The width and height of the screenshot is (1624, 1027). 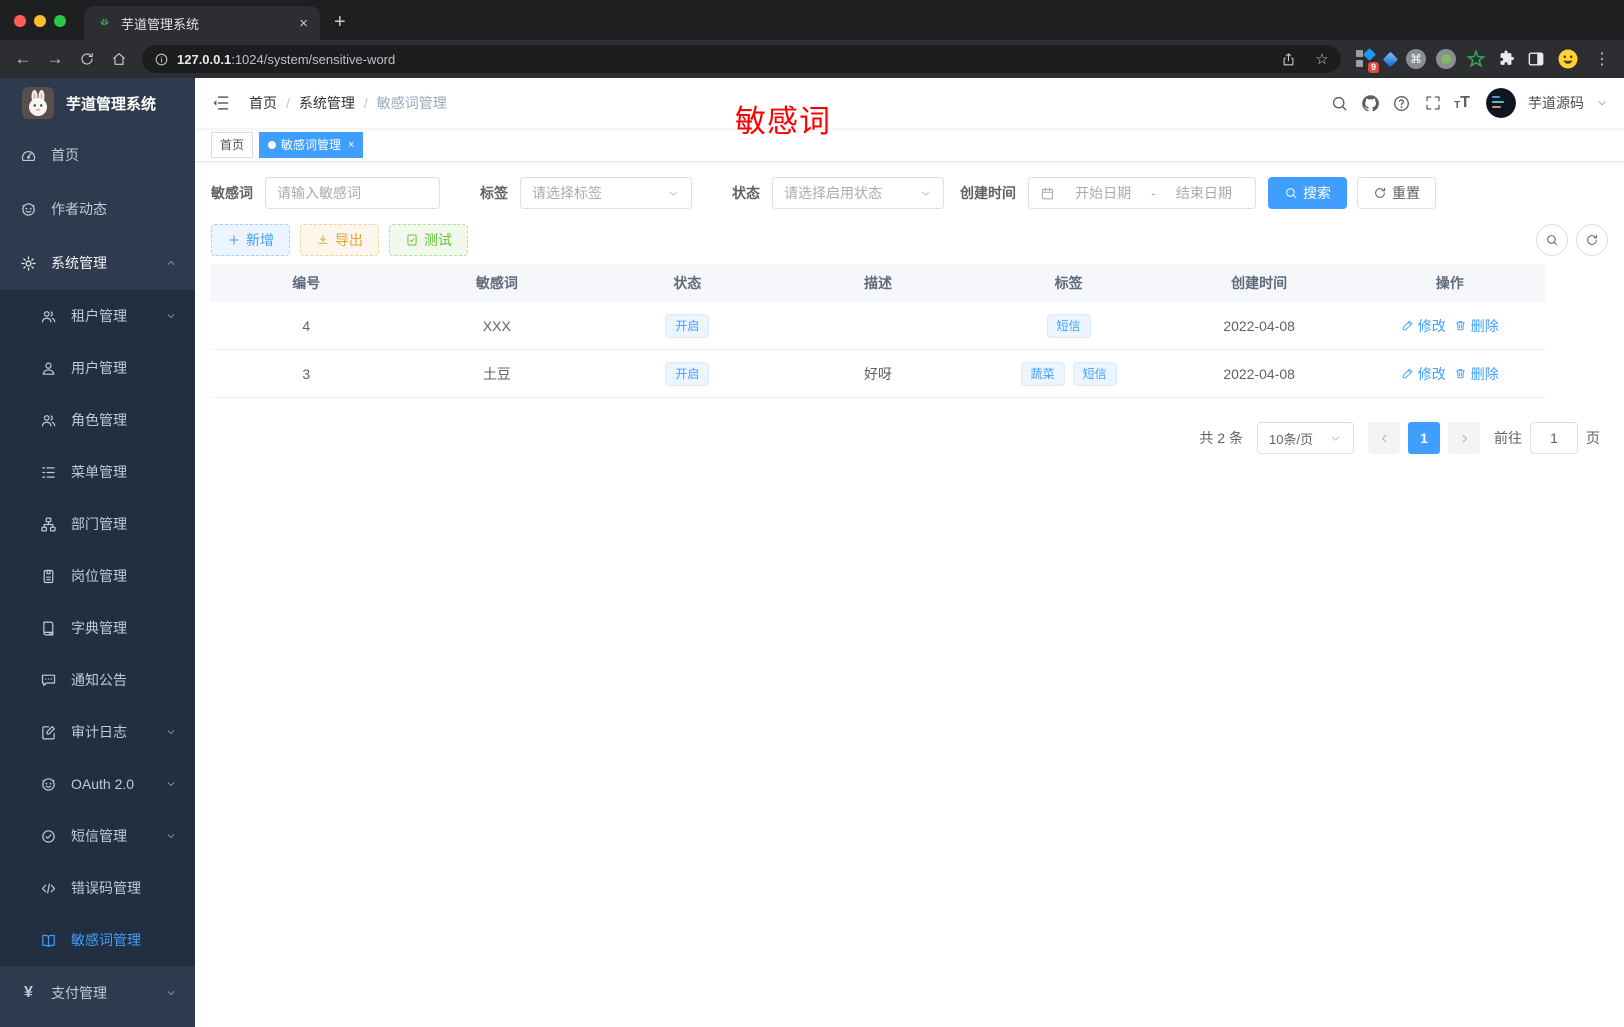 I want to click on home-button, so click(x=119, y=59).